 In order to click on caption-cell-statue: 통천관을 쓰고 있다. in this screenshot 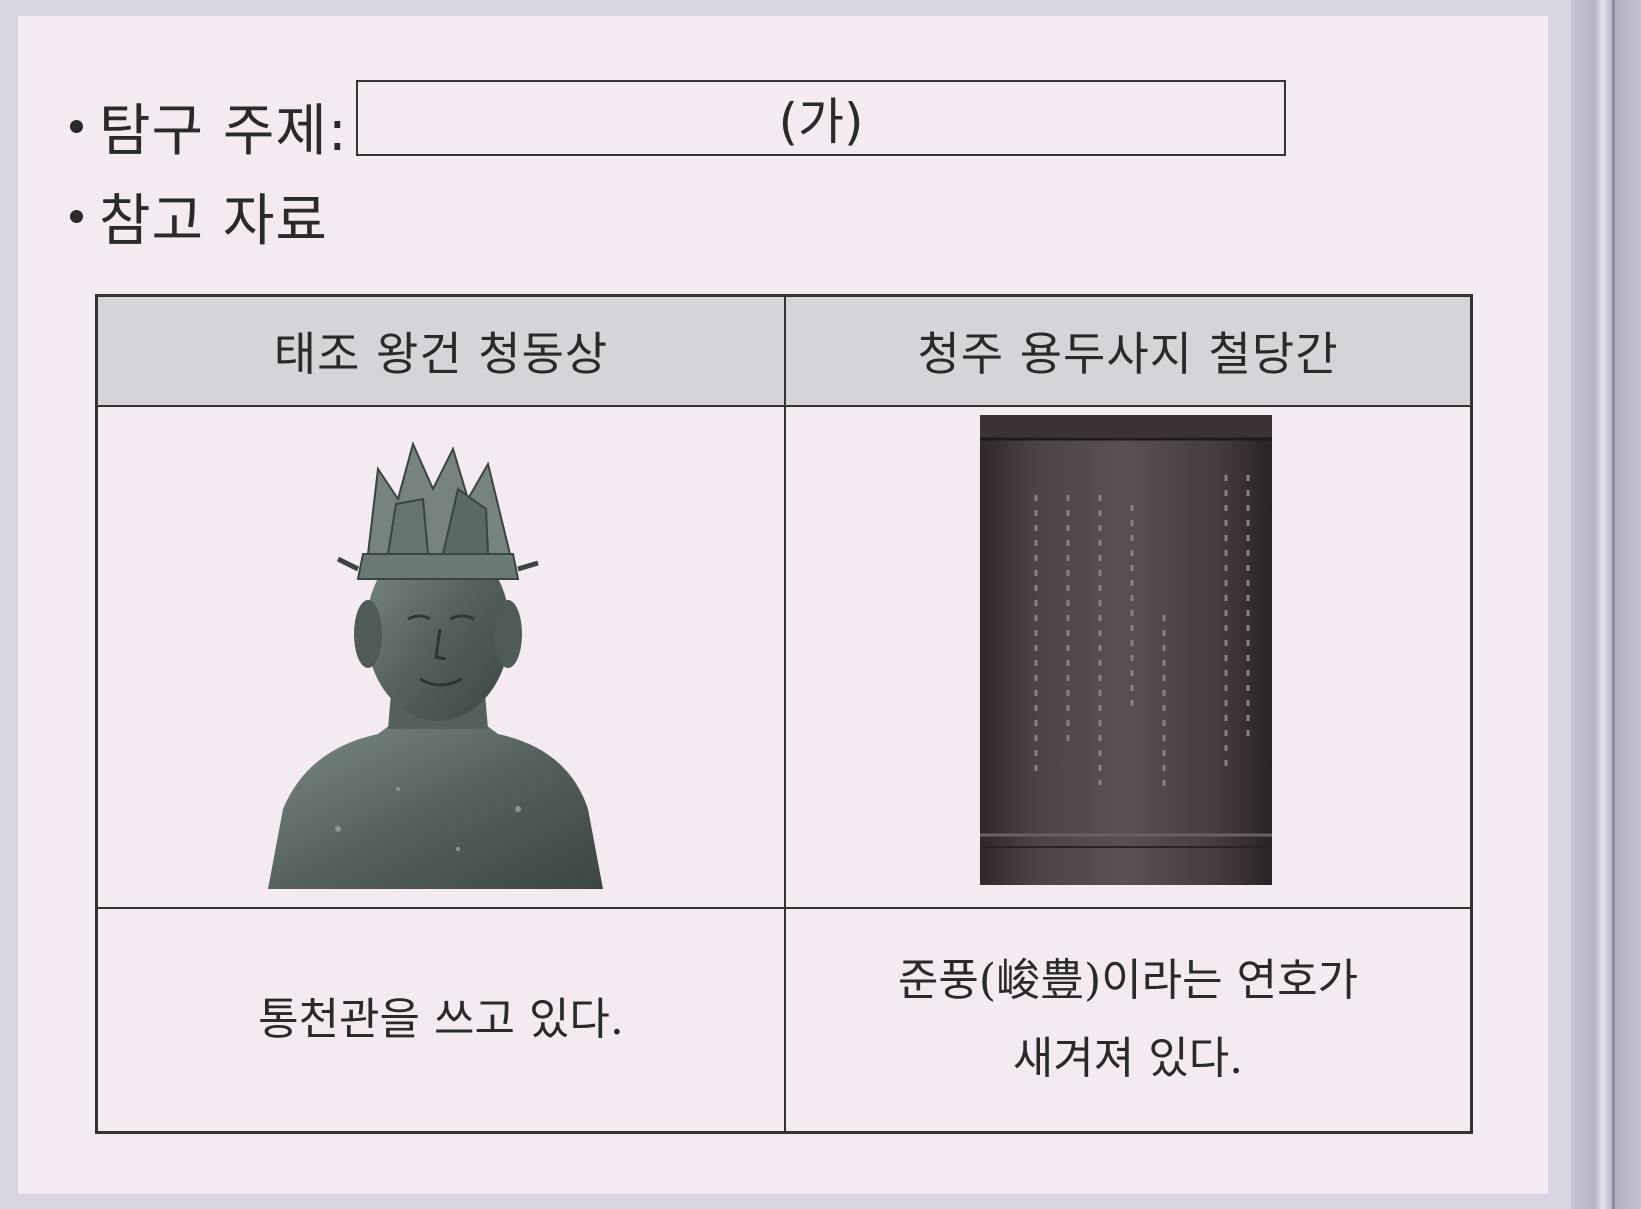, I will do `click(441, 1020)`.